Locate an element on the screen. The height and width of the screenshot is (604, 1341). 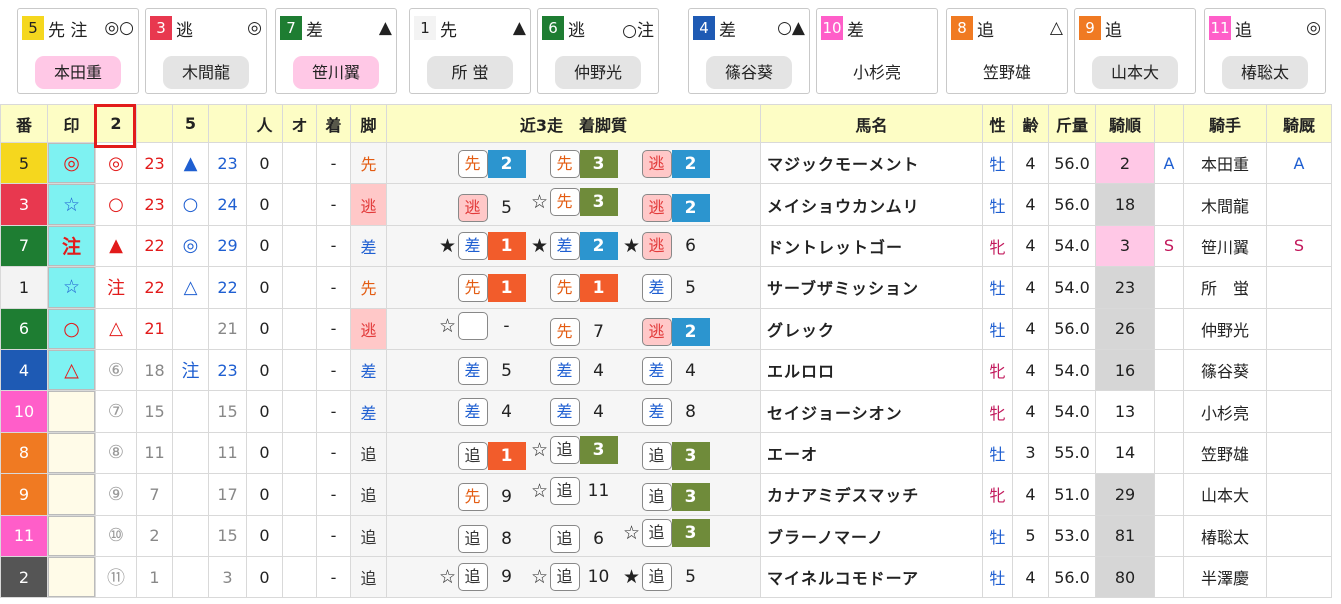
column-header: 5 is located at coordinates (190, 123).